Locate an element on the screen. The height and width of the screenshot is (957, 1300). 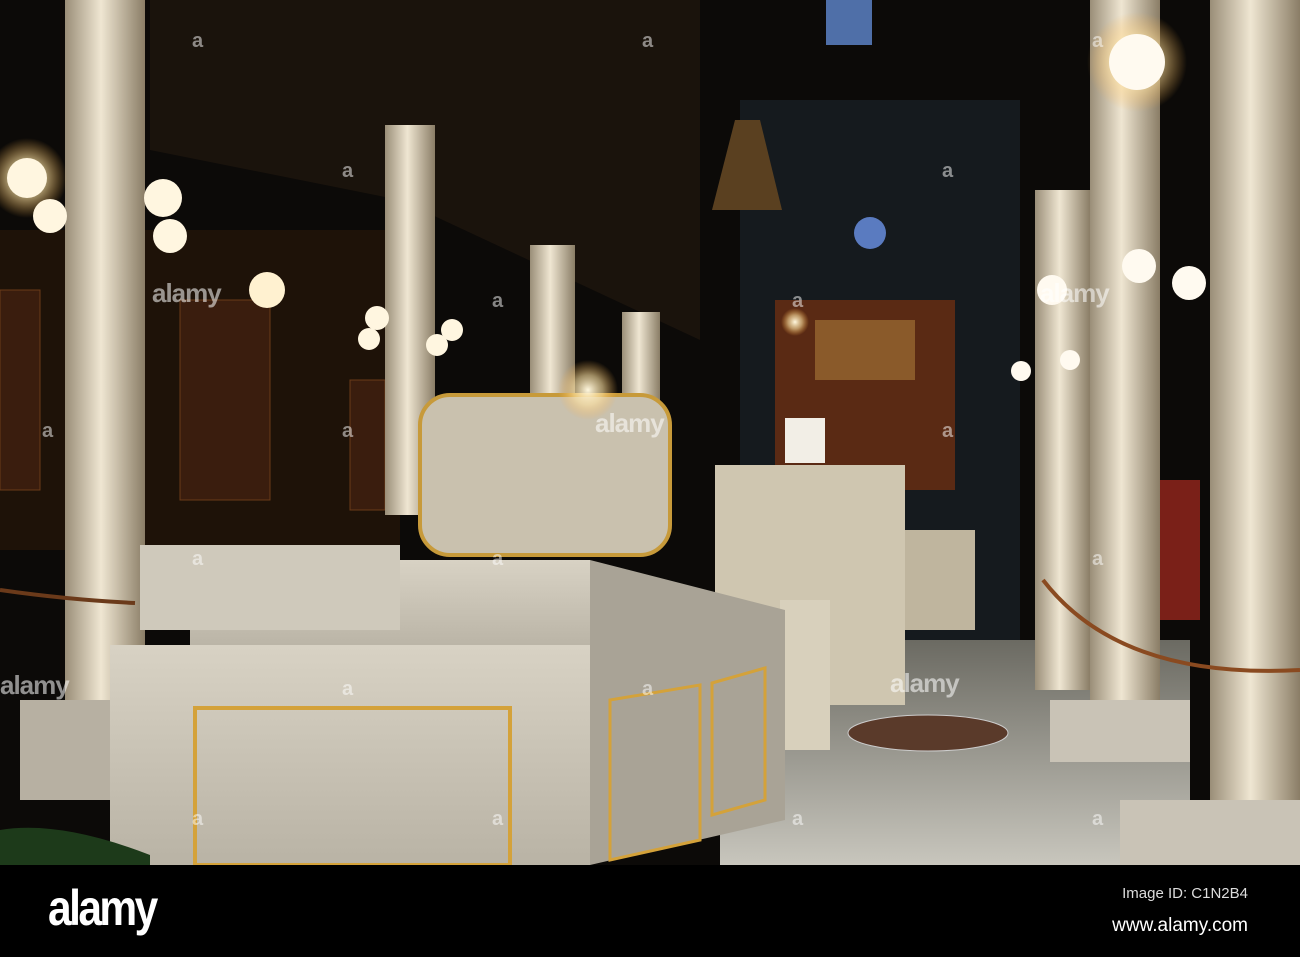
rose-window is located at coordinates (870, 233).